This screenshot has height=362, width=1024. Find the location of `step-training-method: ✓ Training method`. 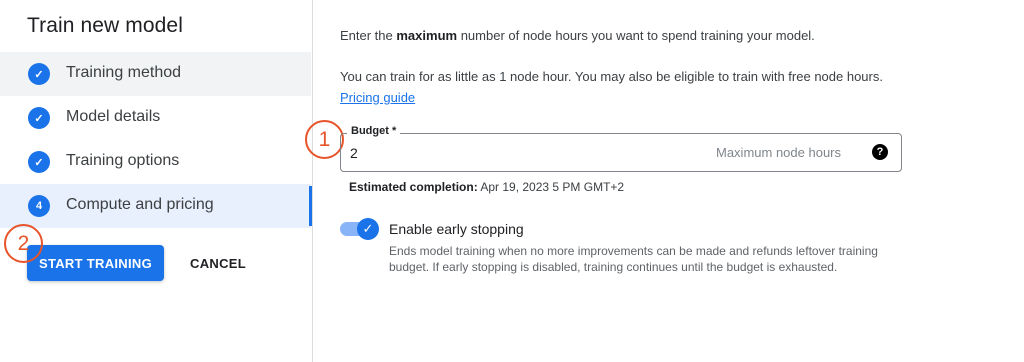

step-training-method: ✓ Training method is located at coordinates (155, 74).